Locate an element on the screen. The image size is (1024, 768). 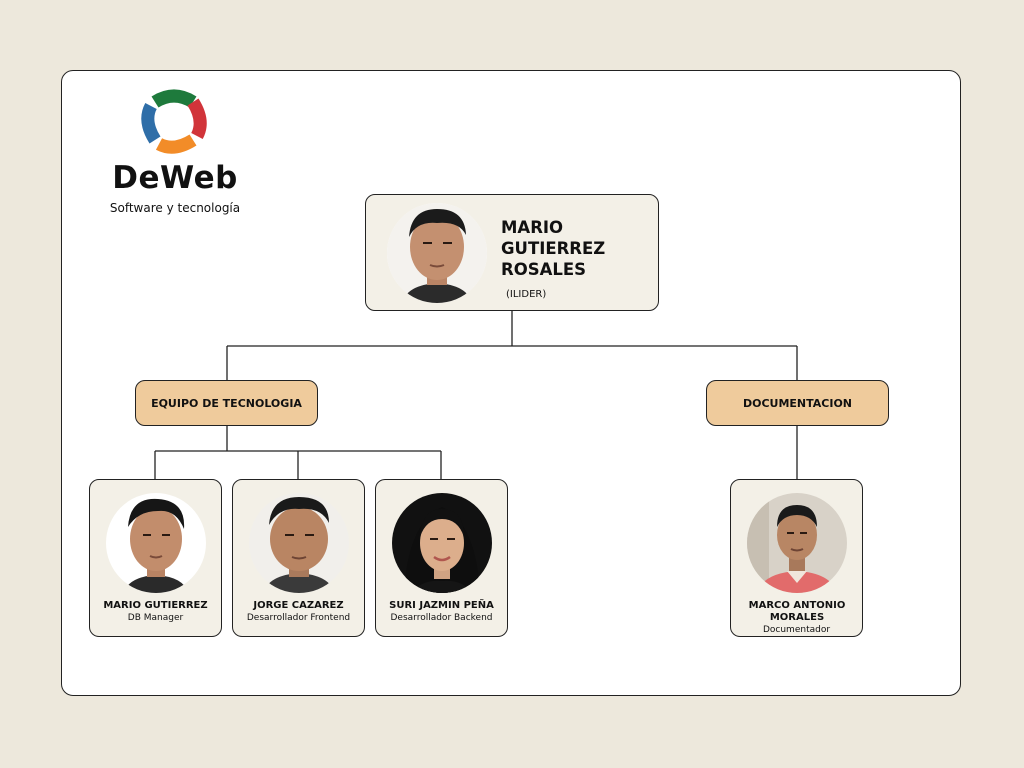
member-name: MARIO GUTIERREZ is located at coordinates (155, 605).